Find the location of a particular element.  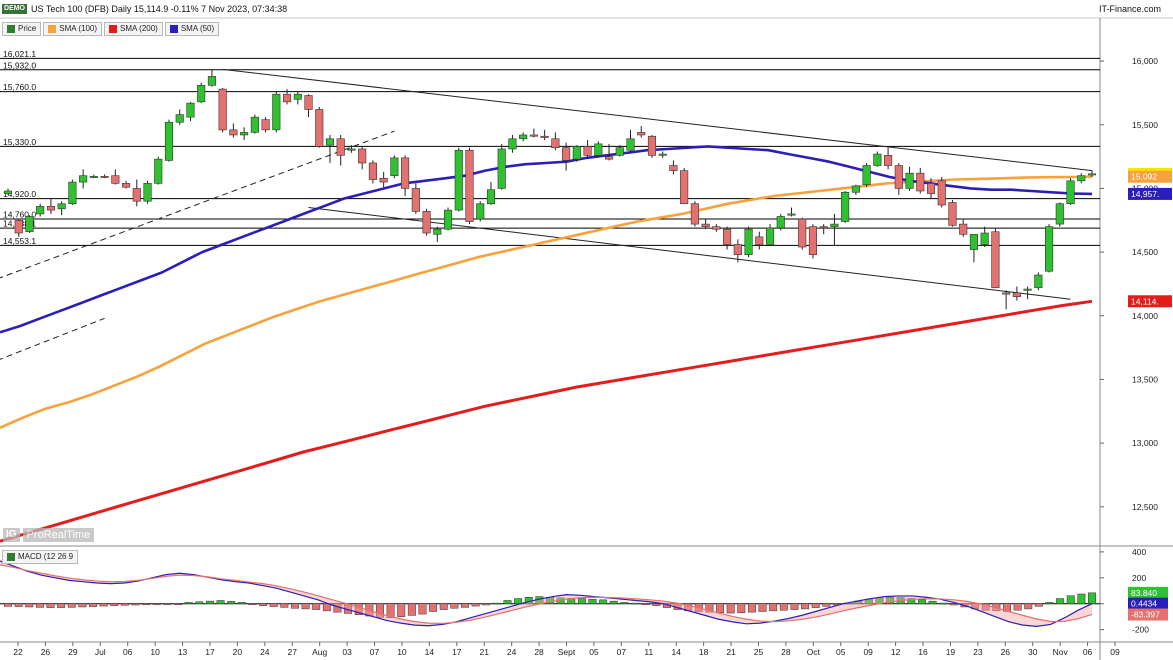

price-tag-label: 14,114. is located at coordinates (1145, 301).